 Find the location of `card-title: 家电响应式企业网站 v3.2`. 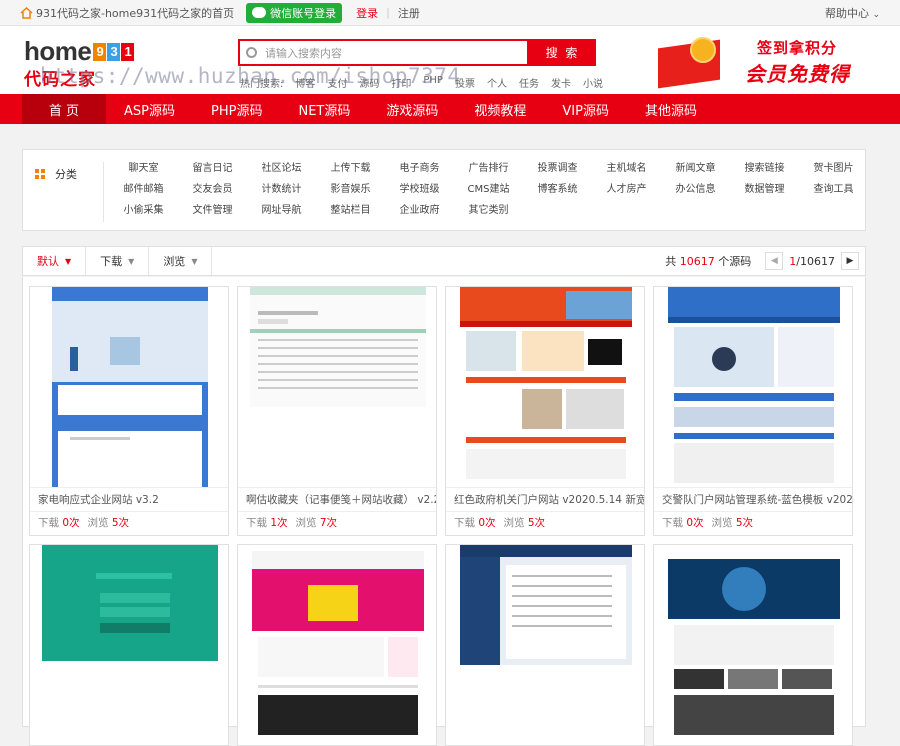

card-title: 家电响应式企业网站 v3.2 is located at coordinates (129, 499).